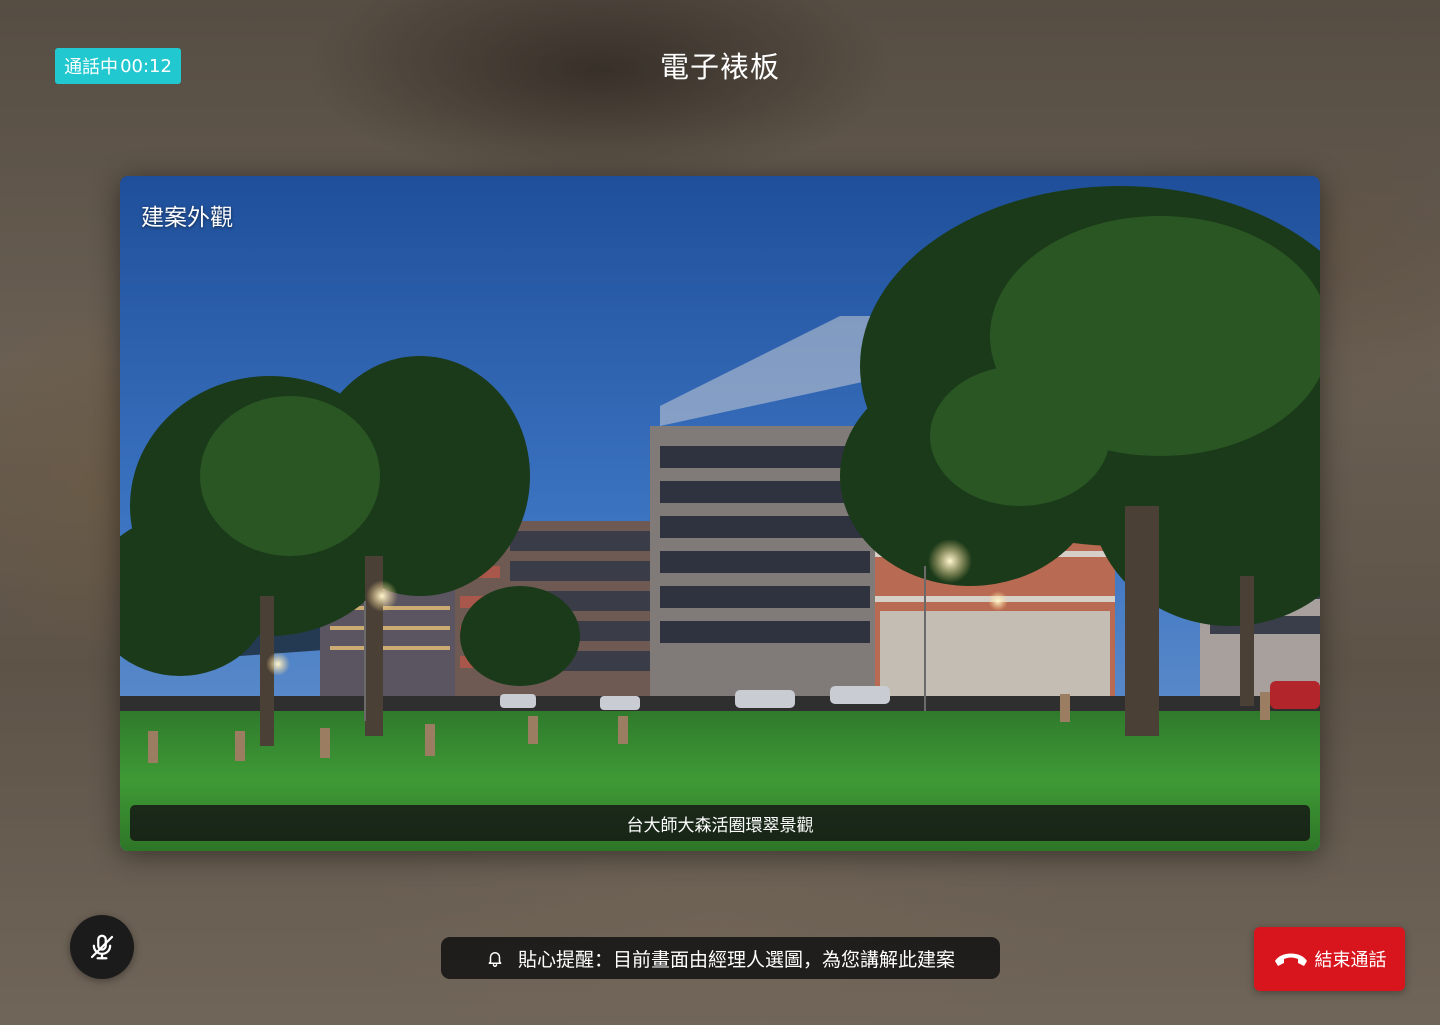 The image size is (1440, 1025). I want to click on reminder-text: 貼心提醒：目前畫面由經理人選圖，為您講解此建案, so click(736, 959).